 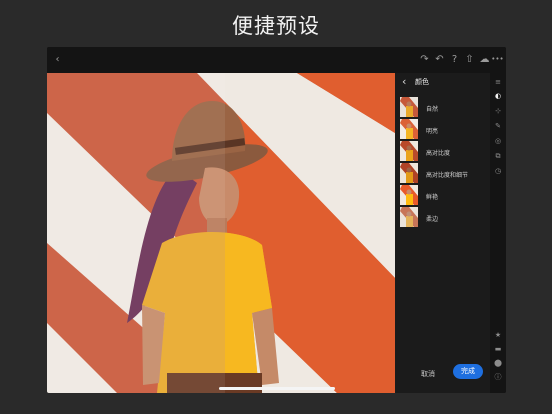 I want to click on more-icon: •••, so click(x=497, y=59).